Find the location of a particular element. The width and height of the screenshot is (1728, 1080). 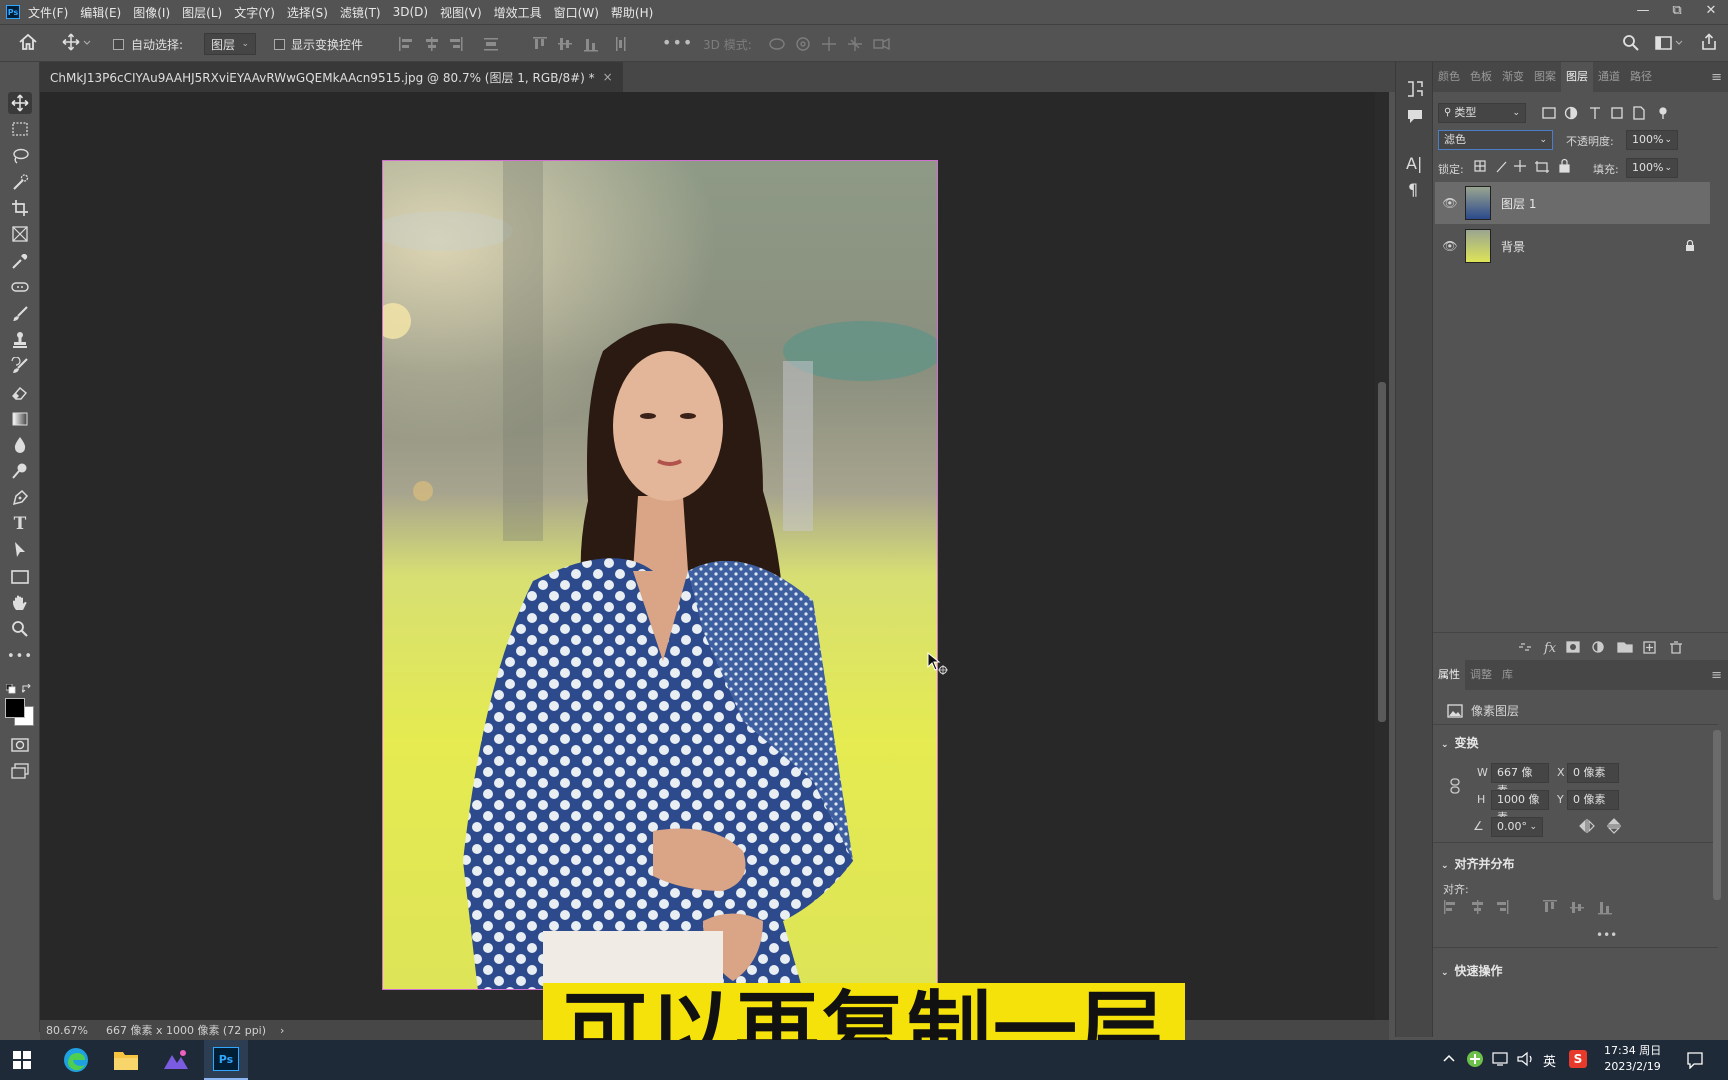

volume-icon is located at coordinates (1526, 1059).